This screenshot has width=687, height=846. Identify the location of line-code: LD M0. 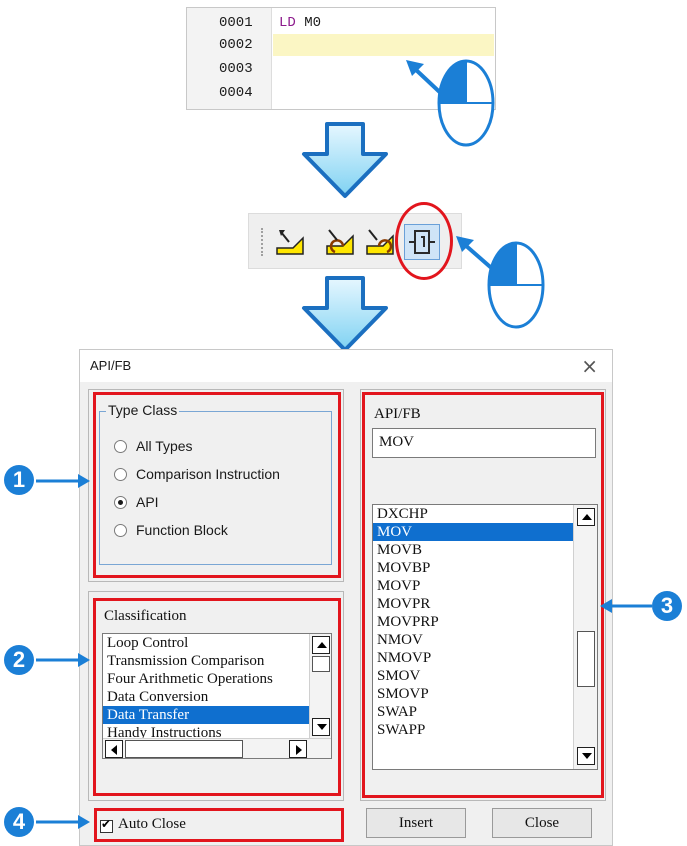
(300, 23).